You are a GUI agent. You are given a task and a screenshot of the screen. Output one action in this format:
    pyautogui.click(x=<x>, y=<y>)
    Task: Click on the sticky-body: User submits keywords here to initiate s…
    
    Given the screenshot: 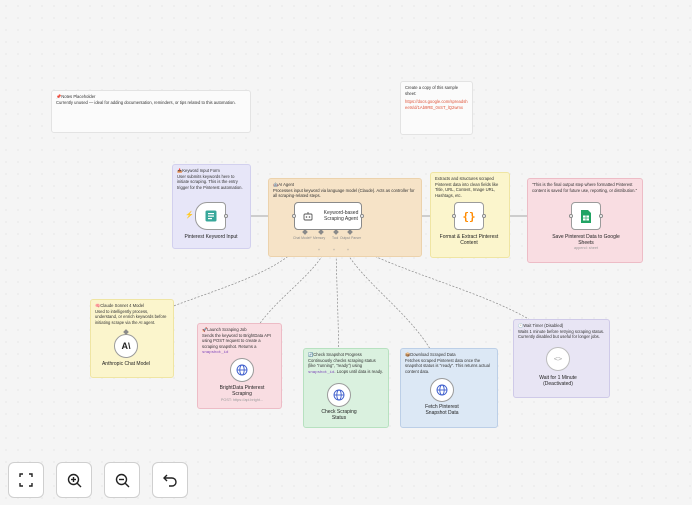 What is the action you would take?
    pyautogui.click(x=210, y=181)
    